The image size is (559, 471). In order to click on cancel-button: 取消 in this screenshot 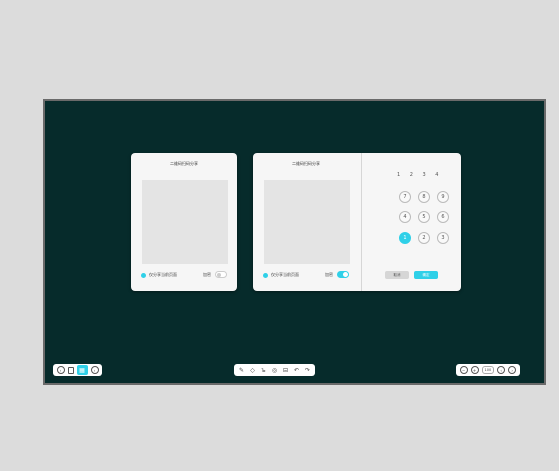, I will do `click(397, 275)`.